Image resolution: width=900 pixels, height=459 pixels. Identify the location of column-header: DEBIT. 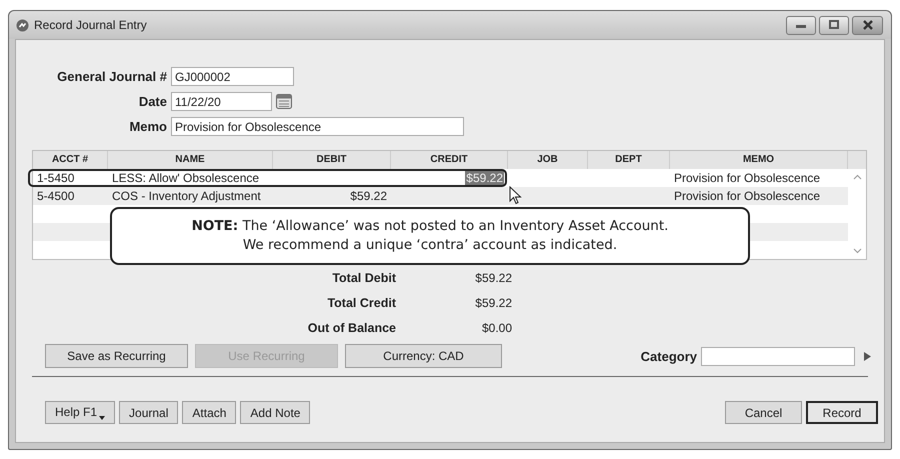
(332, 160).